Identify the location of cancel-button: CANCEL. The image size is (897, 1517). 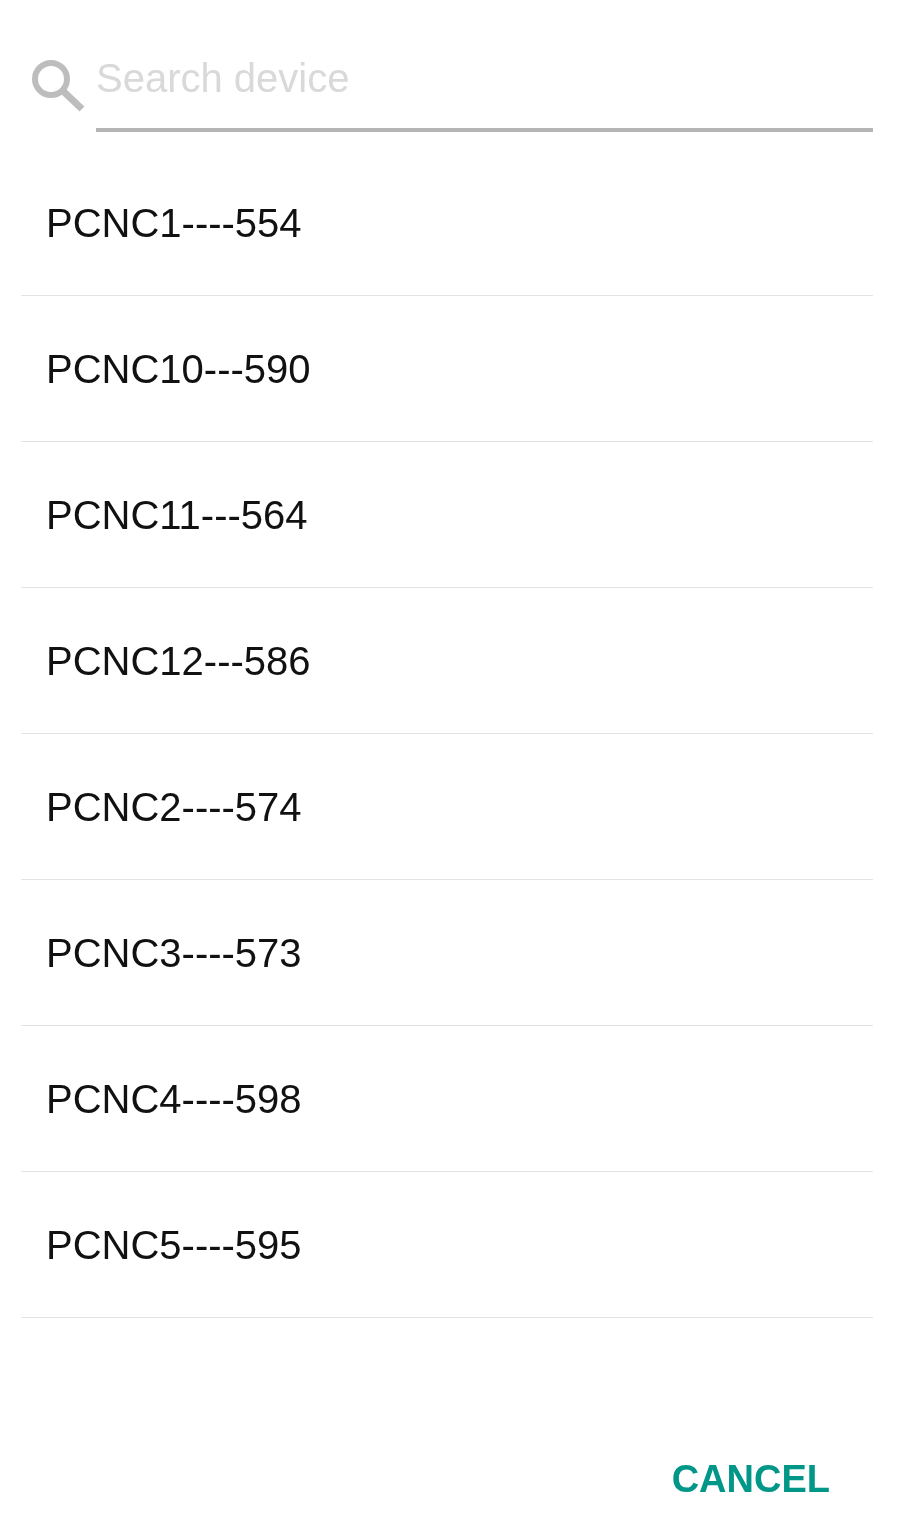
(750, 1479).